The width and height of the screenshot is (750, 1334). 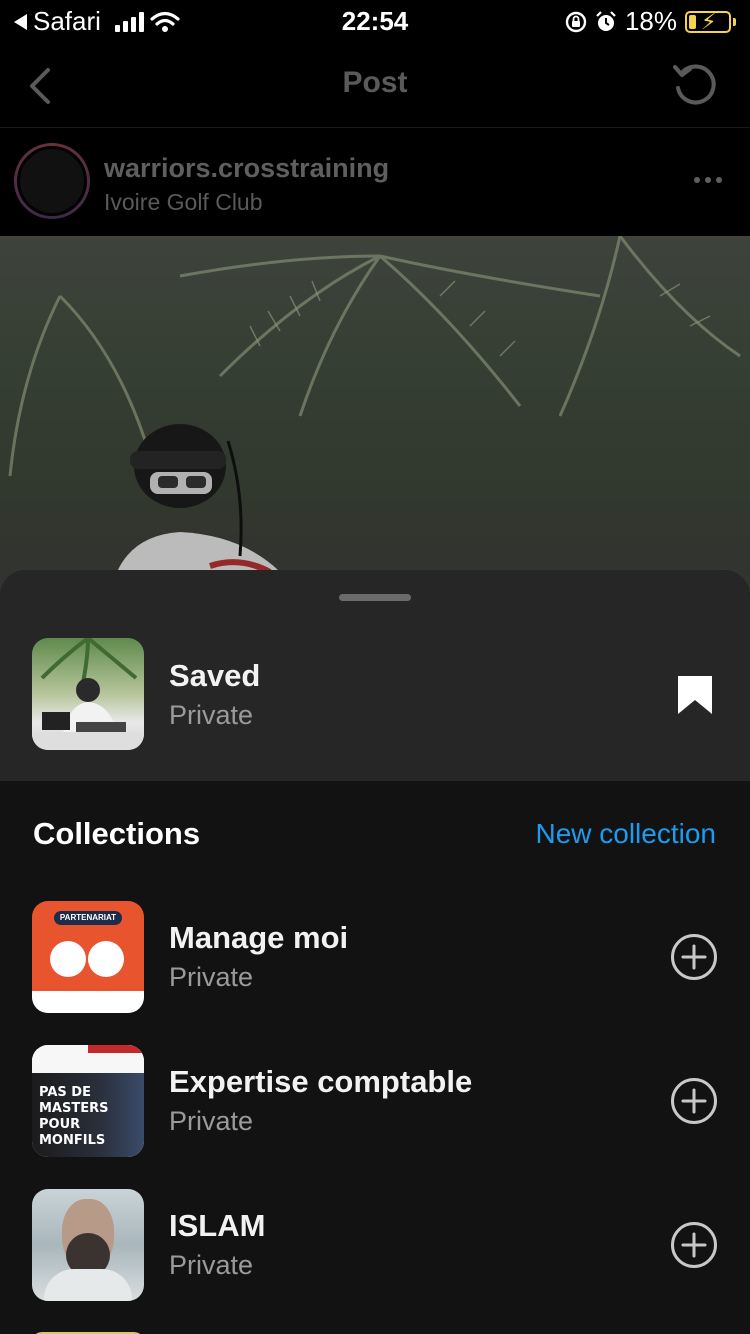 I want to click on battery-icon: ⚡, so click(x=708, y=21).